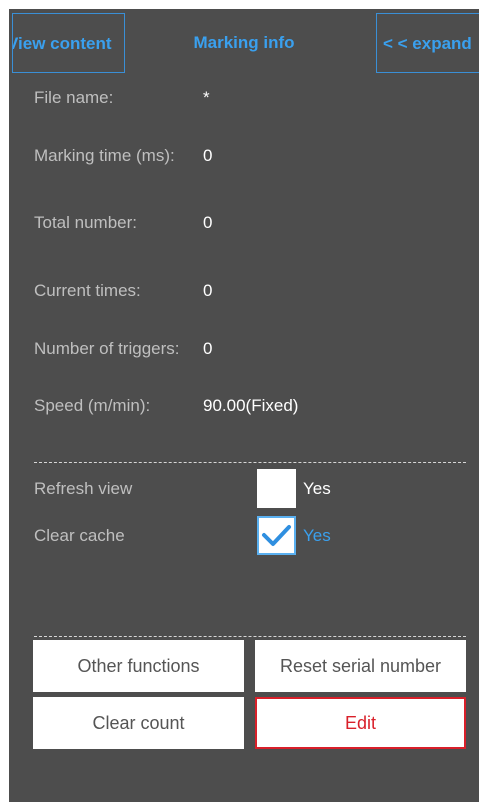 Image resolution: width=479 pixels, height=802 pixels. I want to click on speed-value: 90.00(Fixed), so click(251, 405).